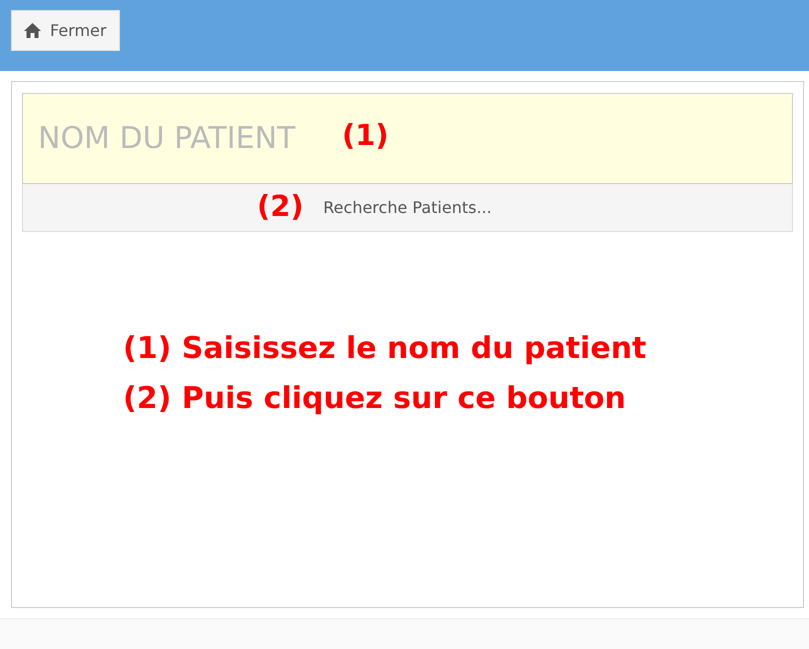  Describe the element at coordinates (365, 135) in the screenshot. I see `annotation-label: (1)` at that location.